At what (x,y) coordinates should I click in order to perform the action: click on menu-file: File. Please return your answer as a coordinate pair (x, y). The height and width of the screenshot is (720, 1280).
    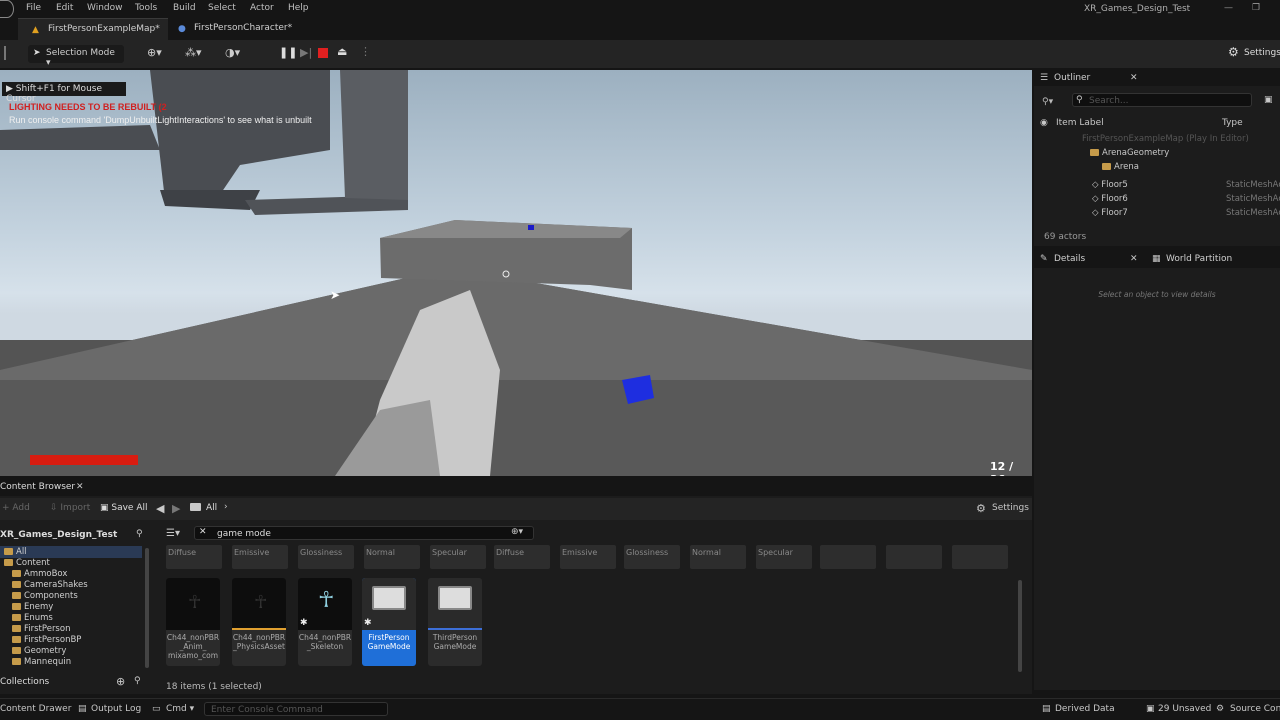
    Looking at the image, I should click on (33, 8).